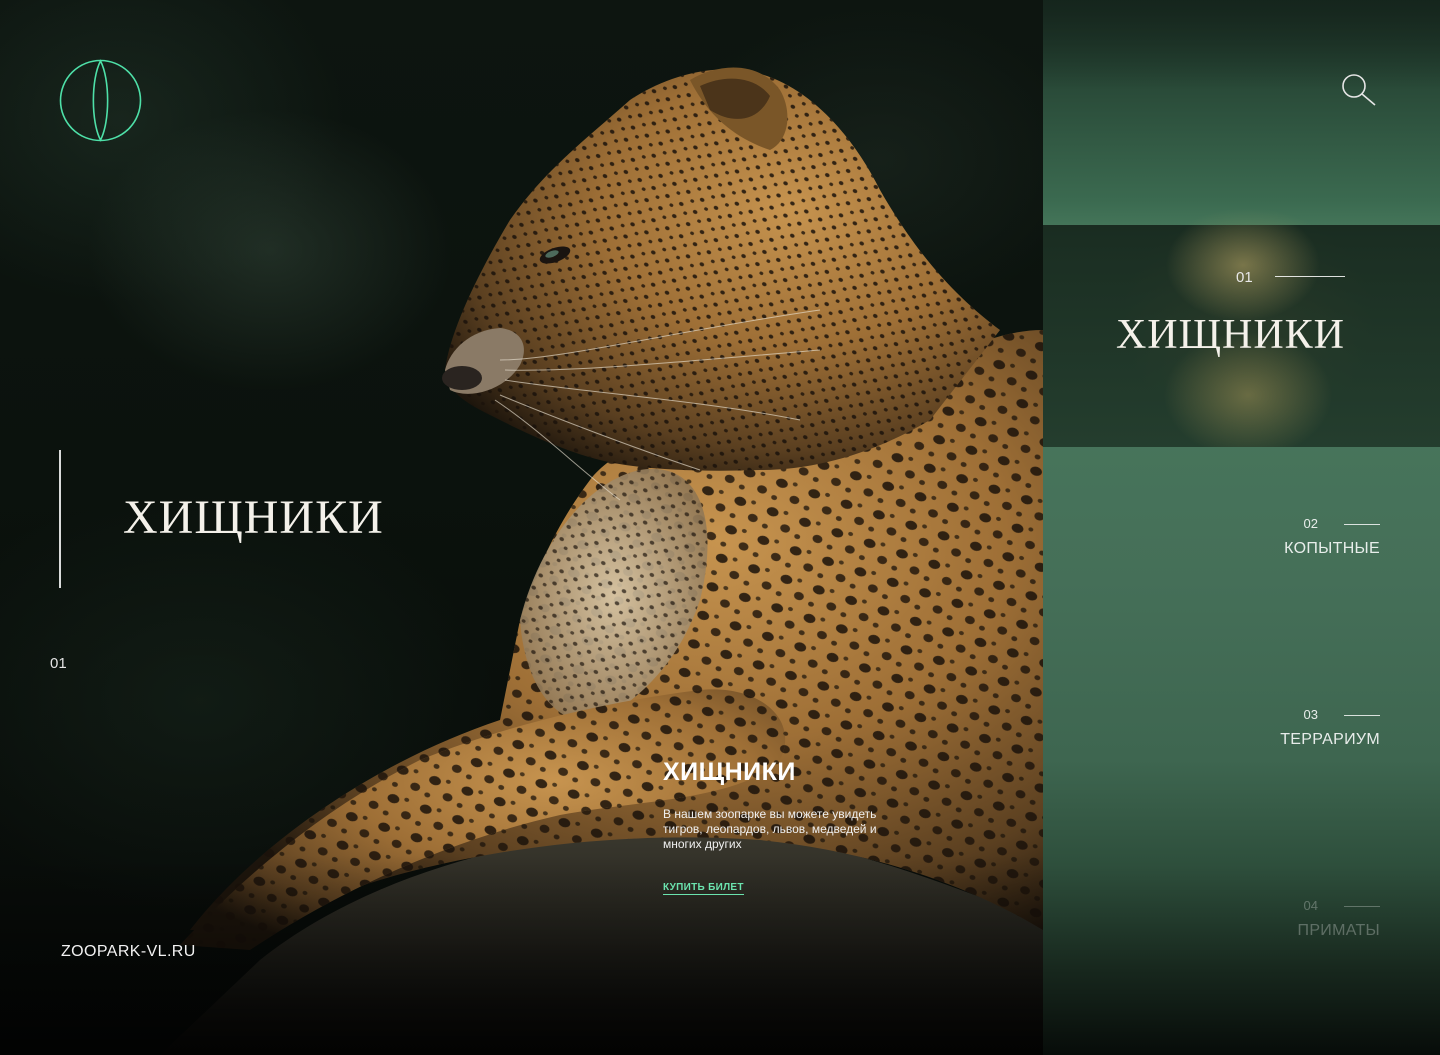 Image resolution: width=1440 pixels, height=1055 pixels. Describe the element at coordinates (1230, 335) in the screenshot. I see `sidebar-item-label: ХИЩНИКИ` at that location.